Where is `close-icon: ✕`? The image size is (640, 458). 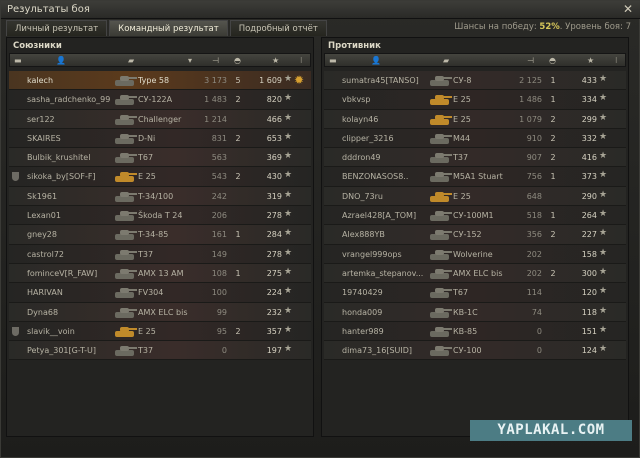
close-icon: ✕ is located at coordinates (628, 9).